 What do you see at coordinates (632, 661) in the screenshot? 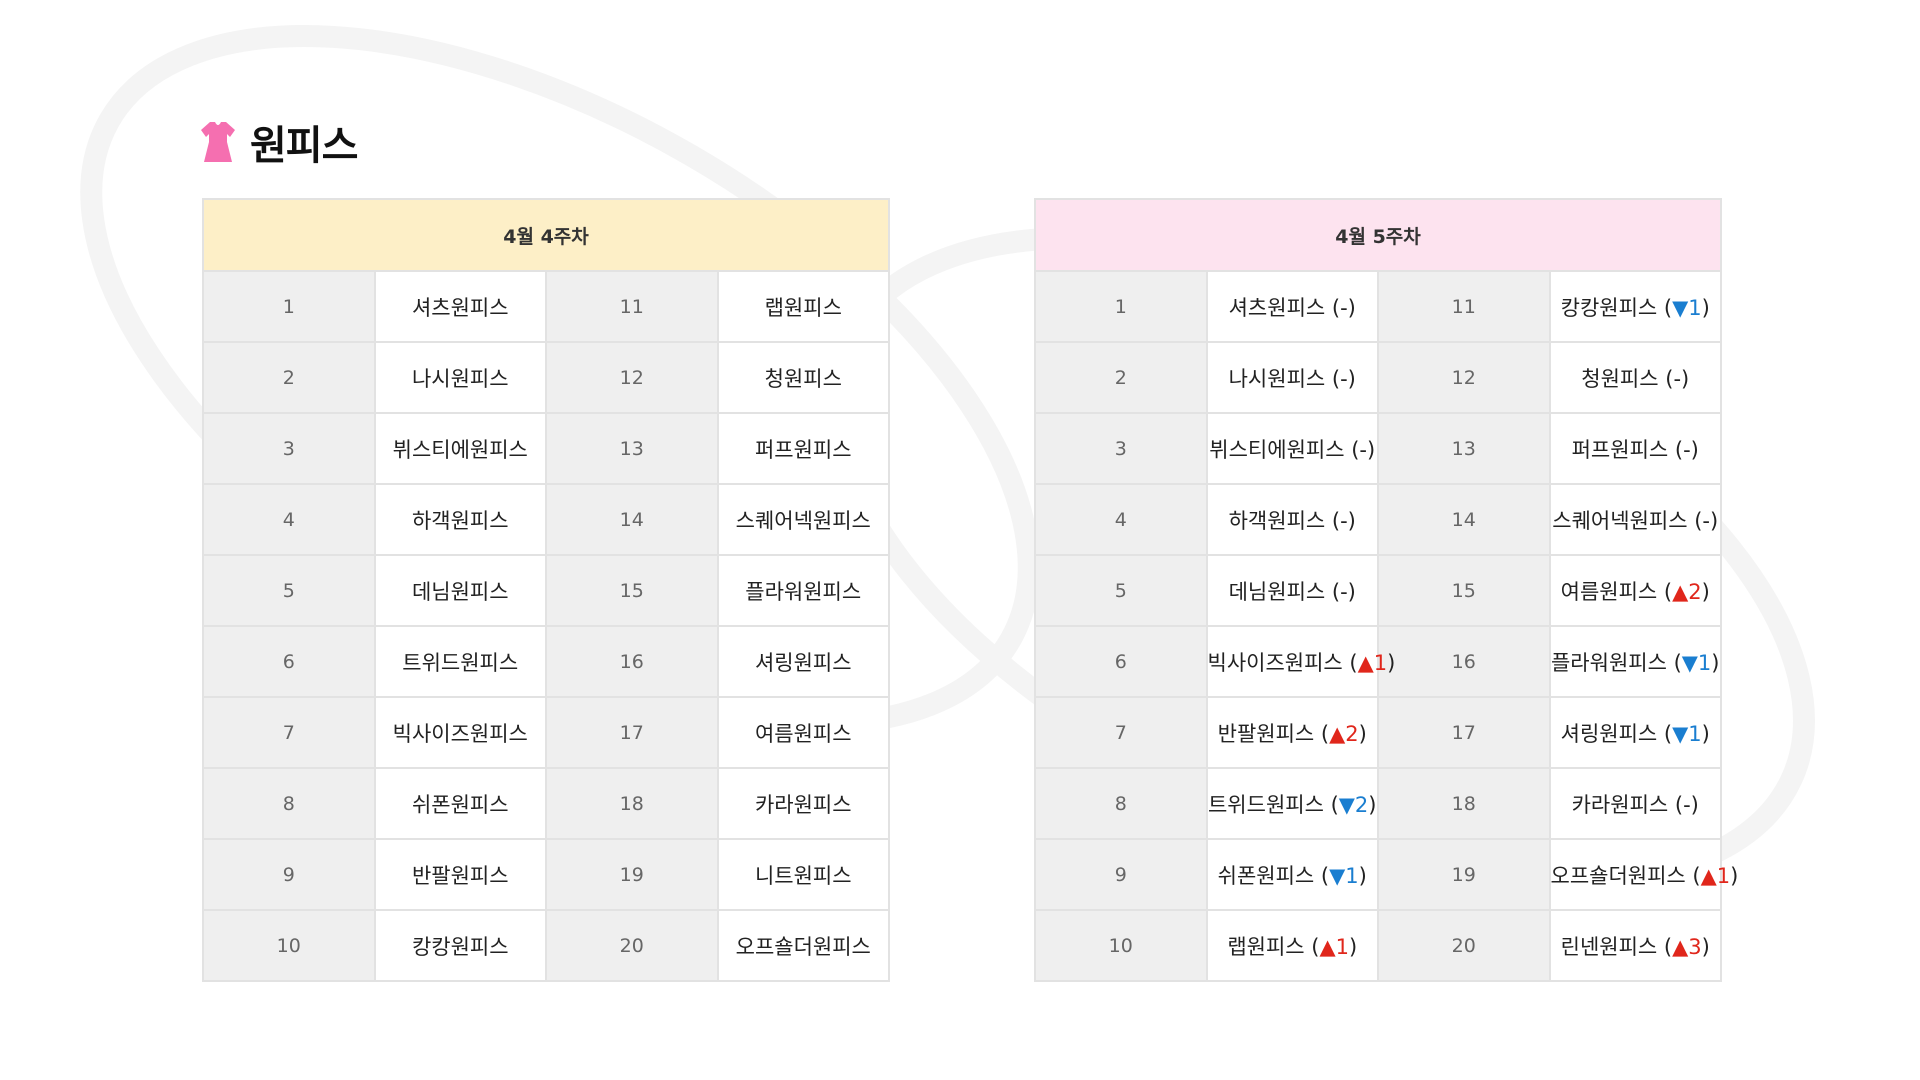
I see `rank-number: 16` at bounding box center [632, 661].